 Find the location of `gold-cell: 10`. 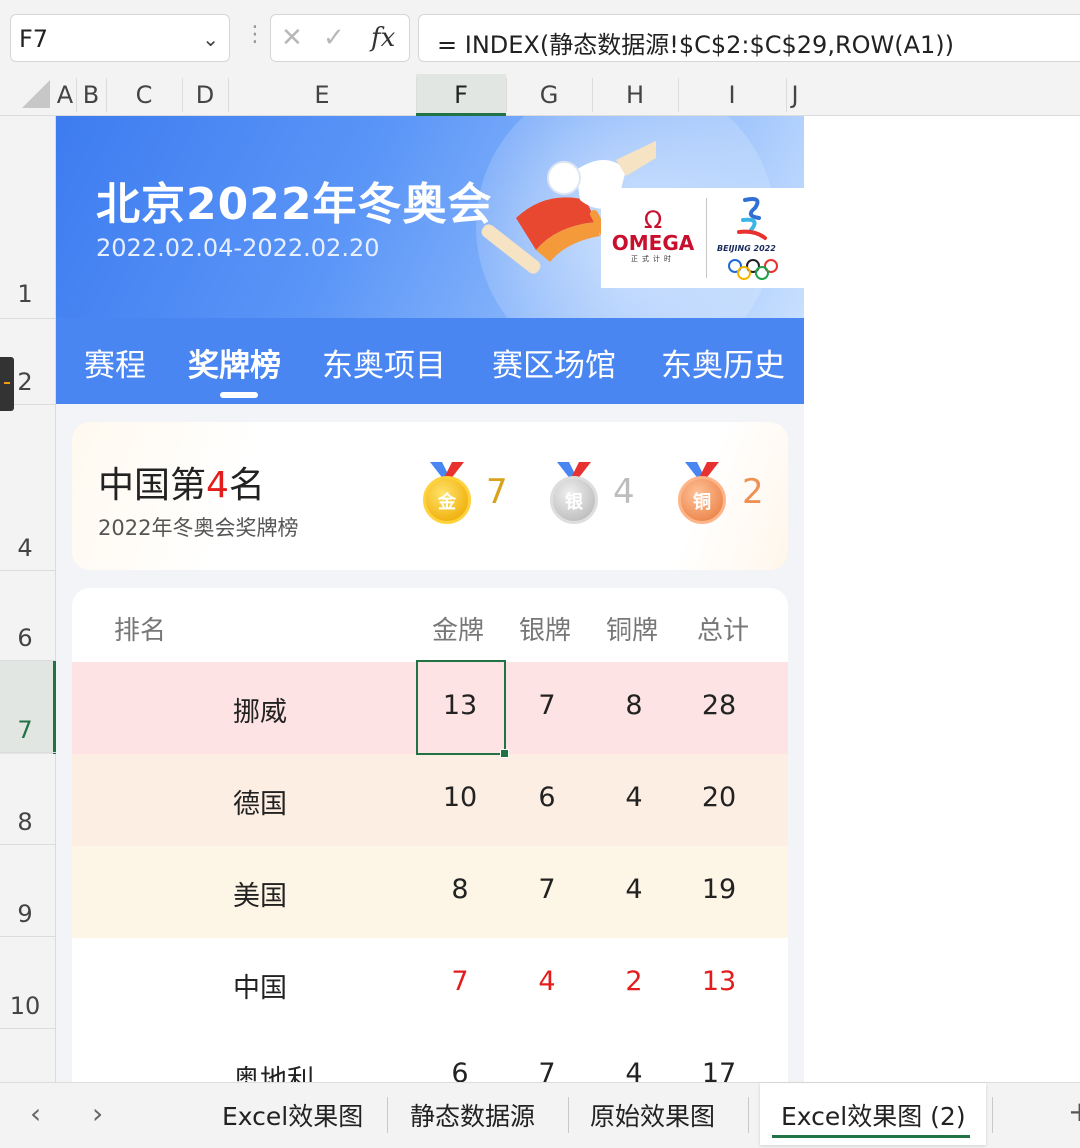

gold-cell: 10 is located at coordinates (460, 797).